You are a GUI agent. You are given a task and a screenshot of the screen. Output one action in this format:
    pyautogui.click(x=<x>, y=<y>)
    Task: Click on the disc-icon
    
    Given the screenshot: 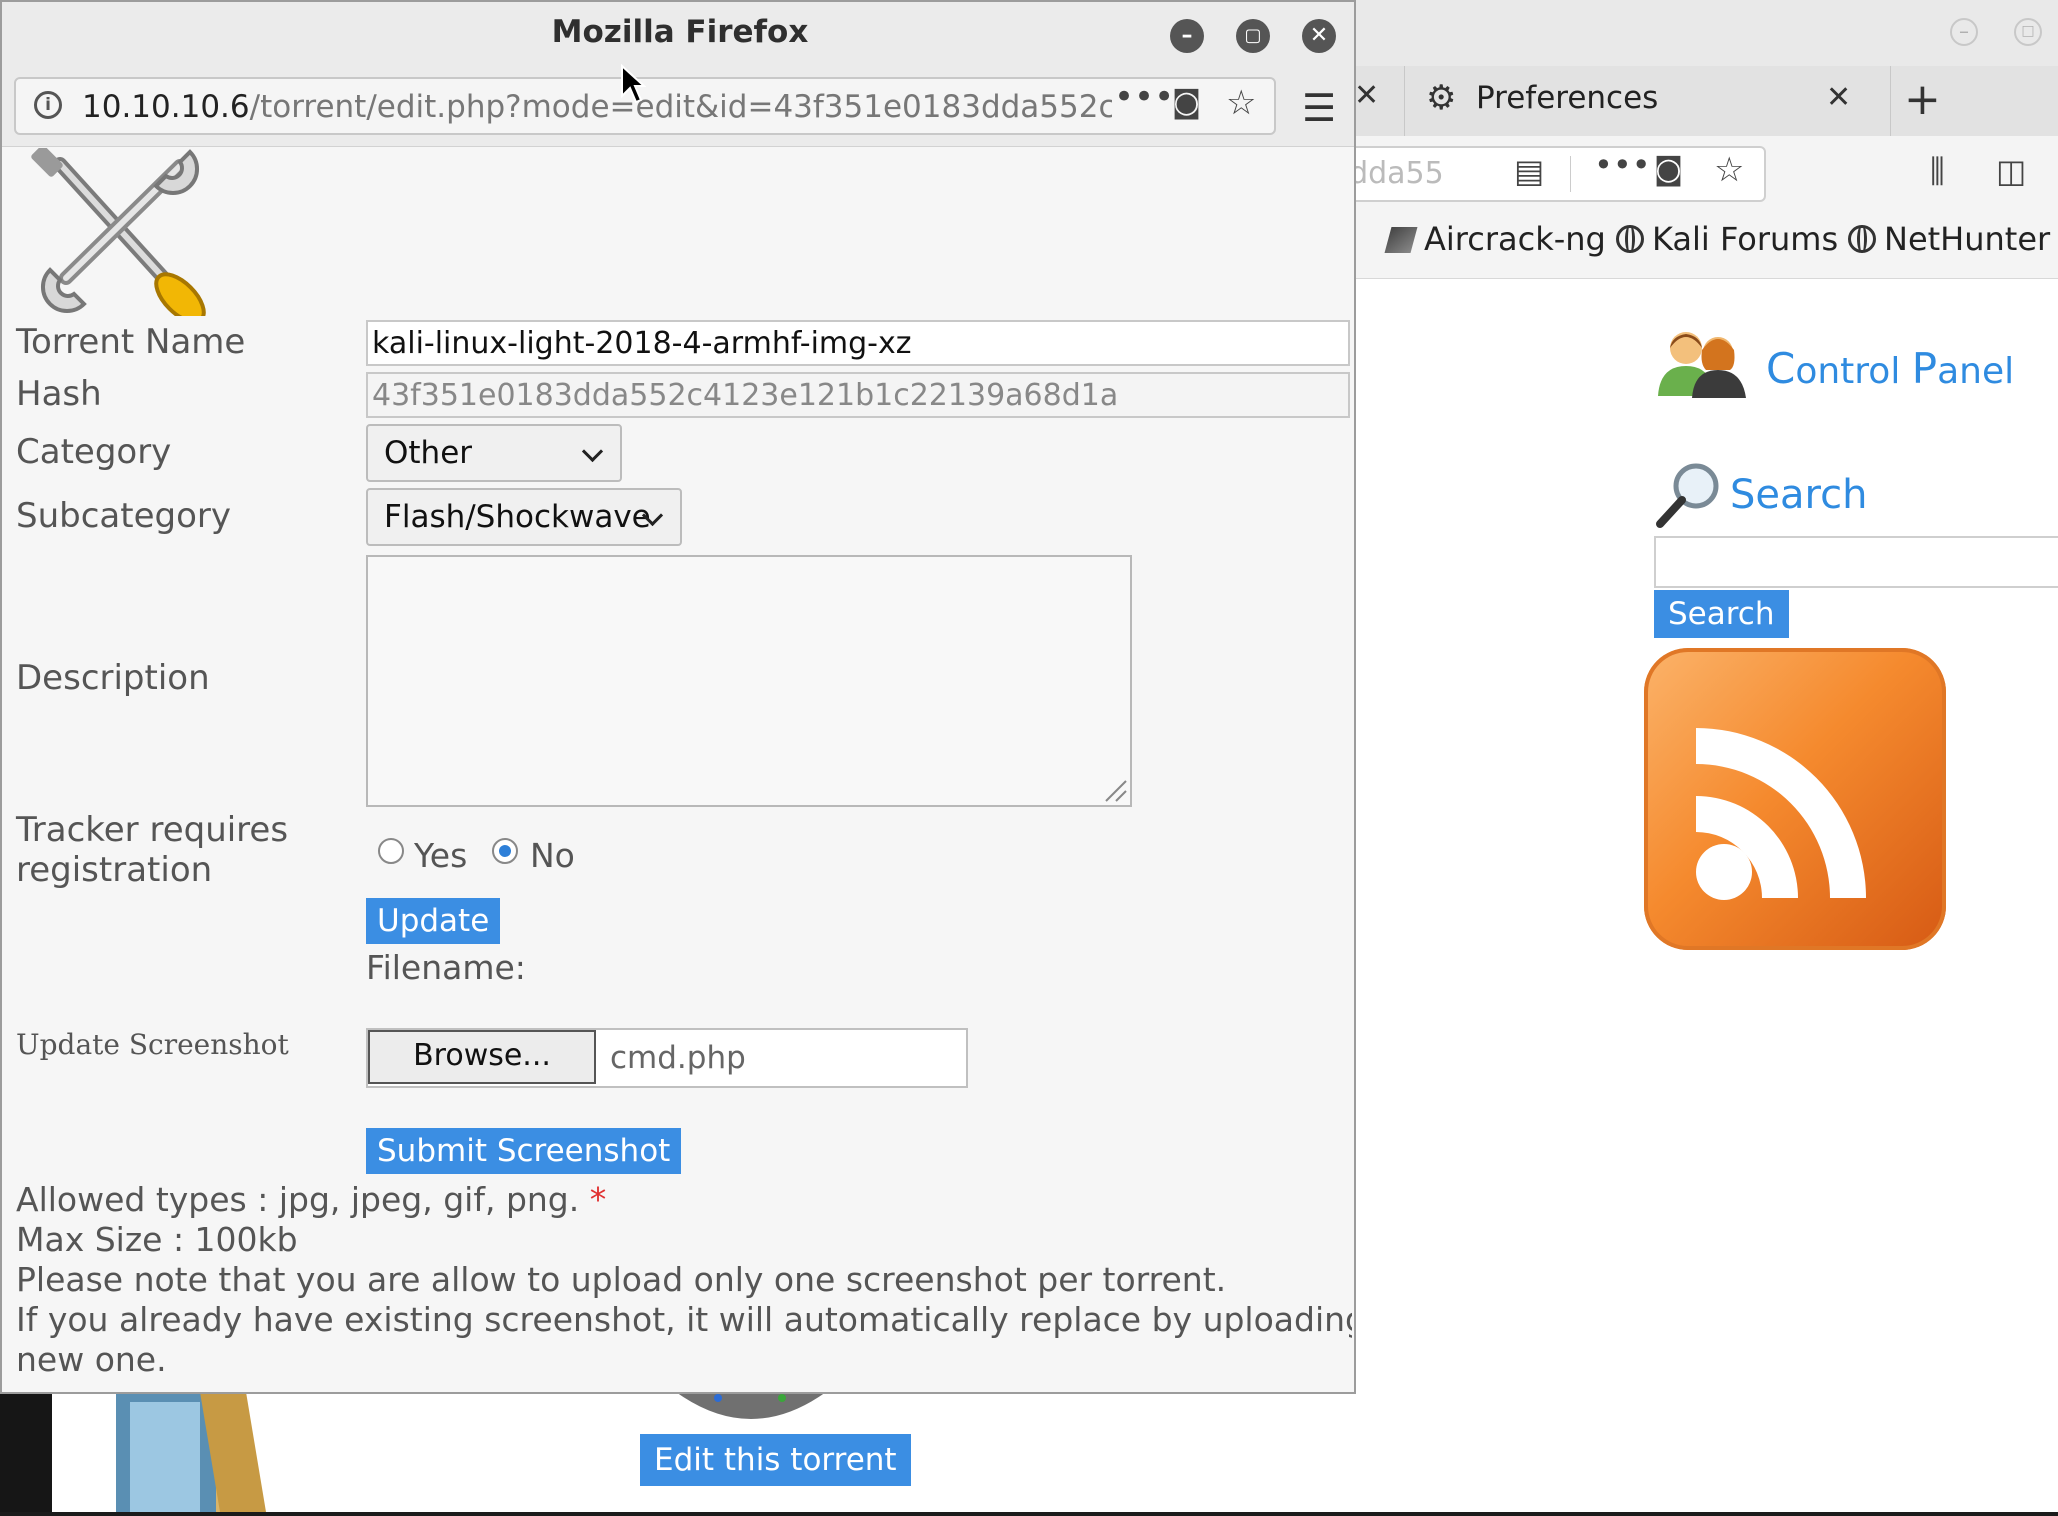 What is the action you would take?
    pyautogui.click(x=751, y=1406)
    